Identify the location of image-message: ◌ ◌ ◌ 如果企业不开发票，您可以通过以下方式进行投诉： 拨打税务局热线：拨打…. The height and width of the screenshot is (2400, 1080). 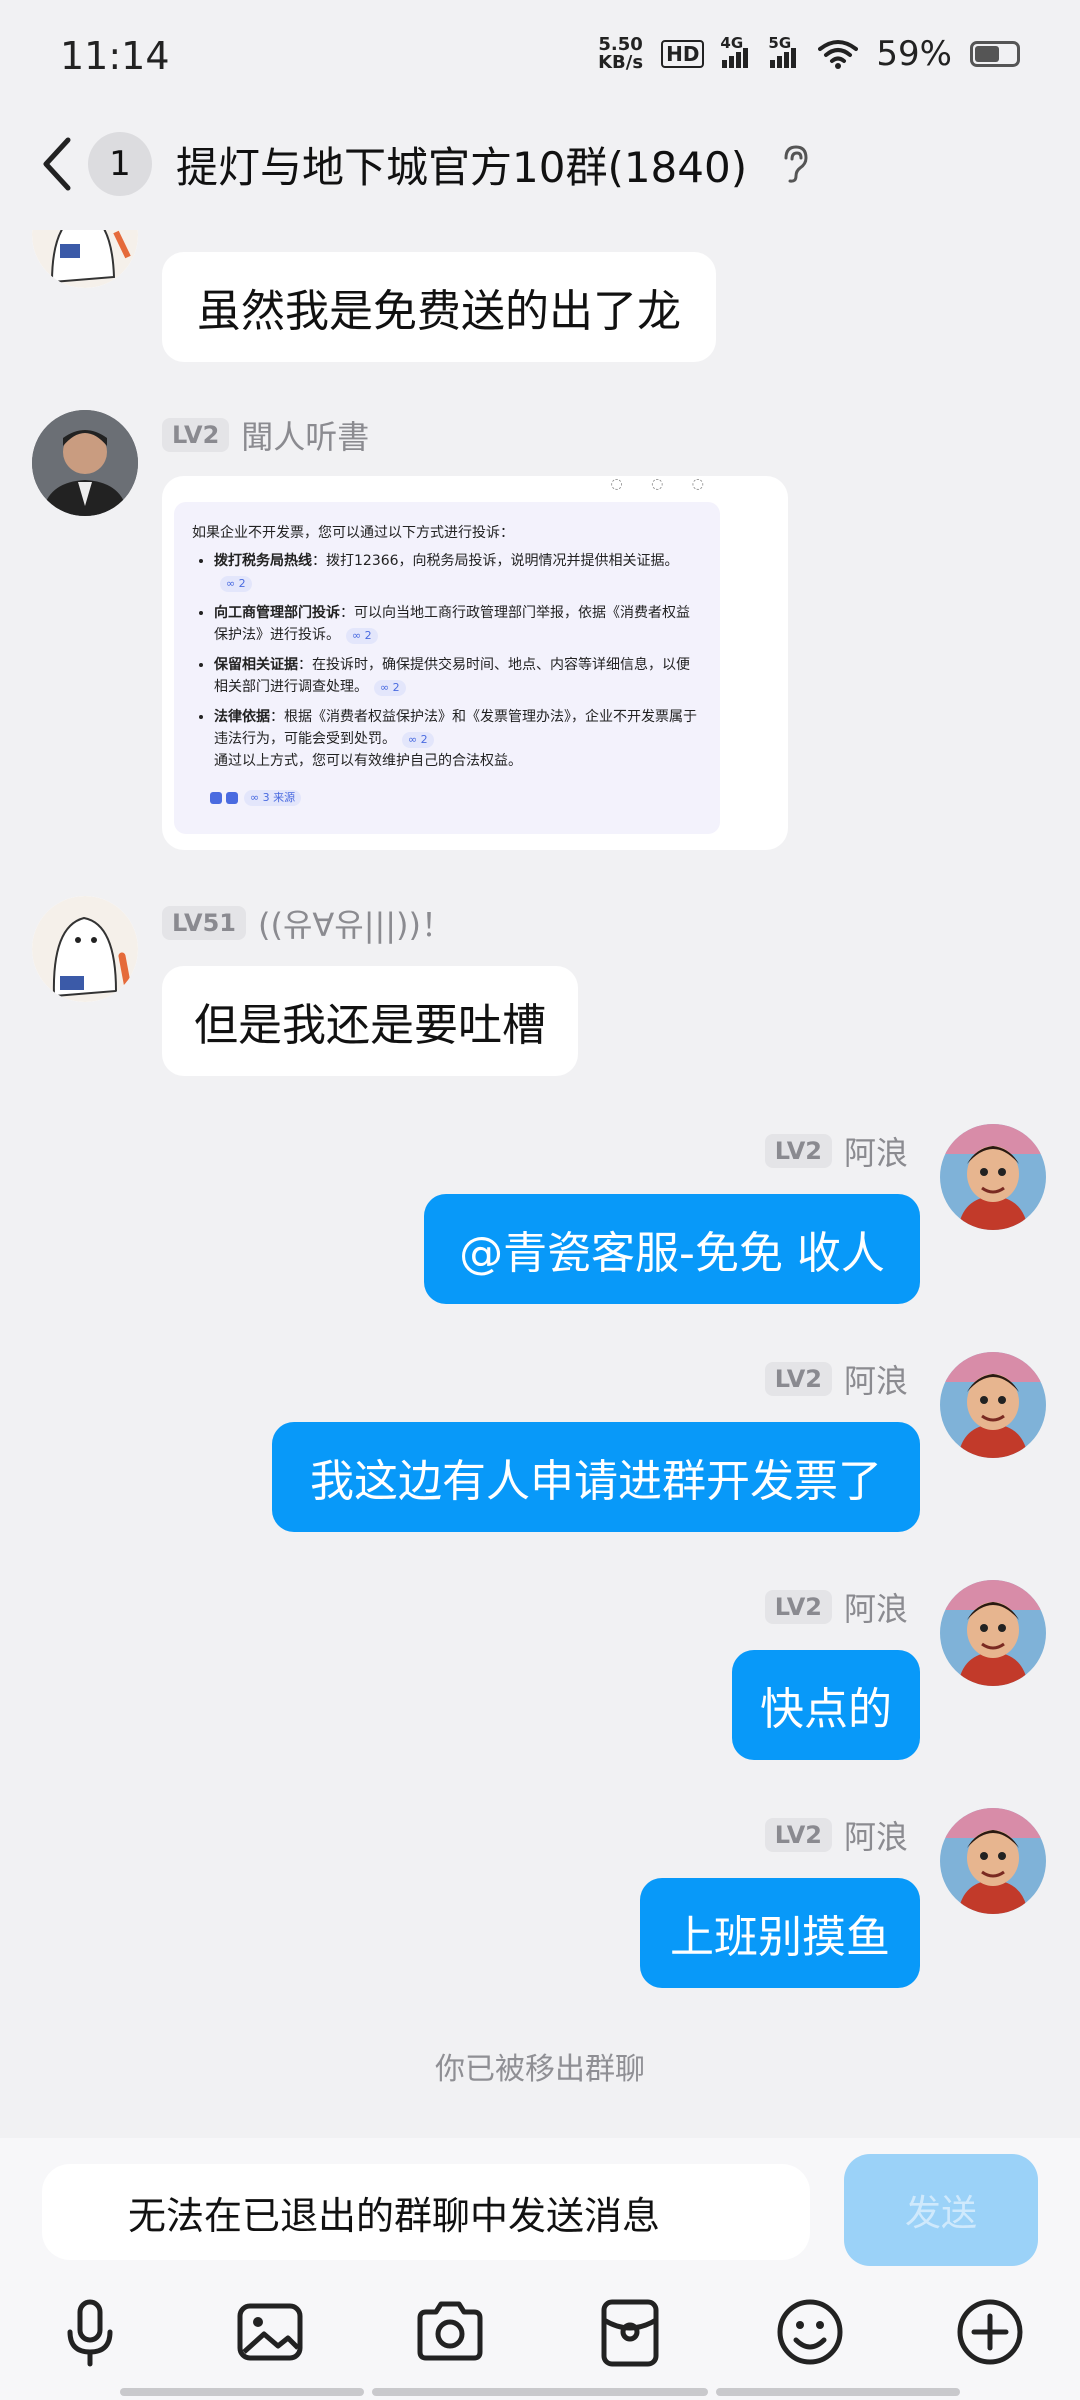
(475, 663).